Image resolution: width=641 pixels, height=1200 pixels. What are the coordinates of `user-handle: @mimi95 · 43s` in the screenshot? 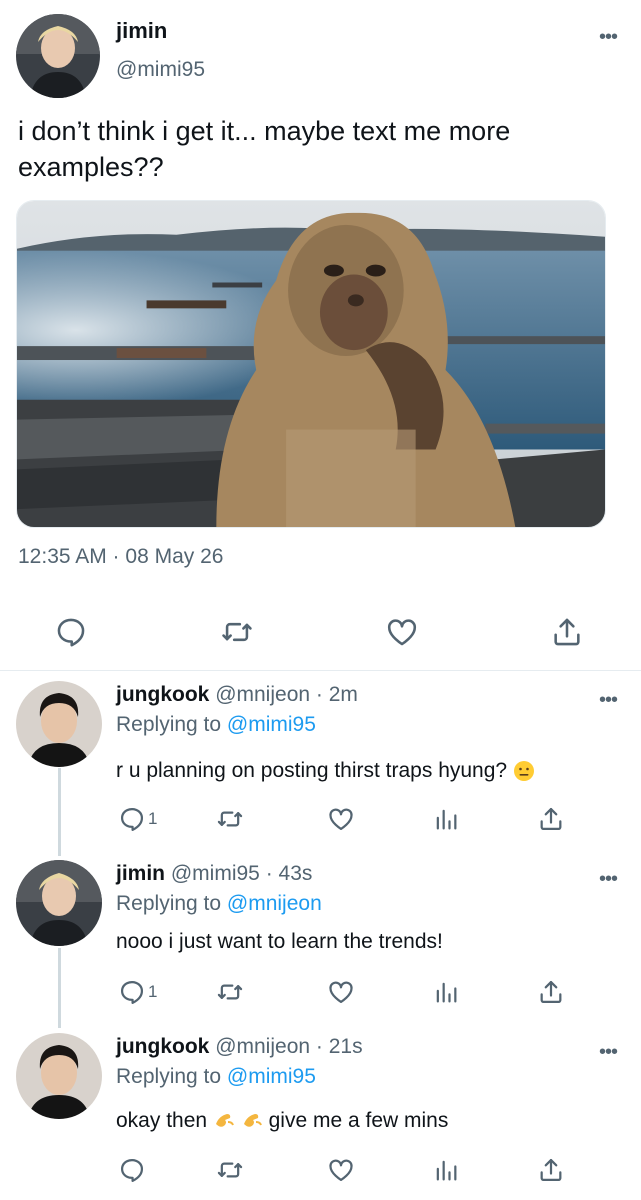 It's located at (242, 873).